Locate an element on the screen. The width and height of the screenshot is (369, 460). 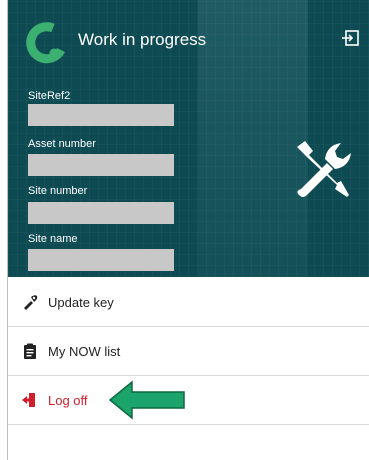
app-title: Work in progress is located at coordinates (142, 39).